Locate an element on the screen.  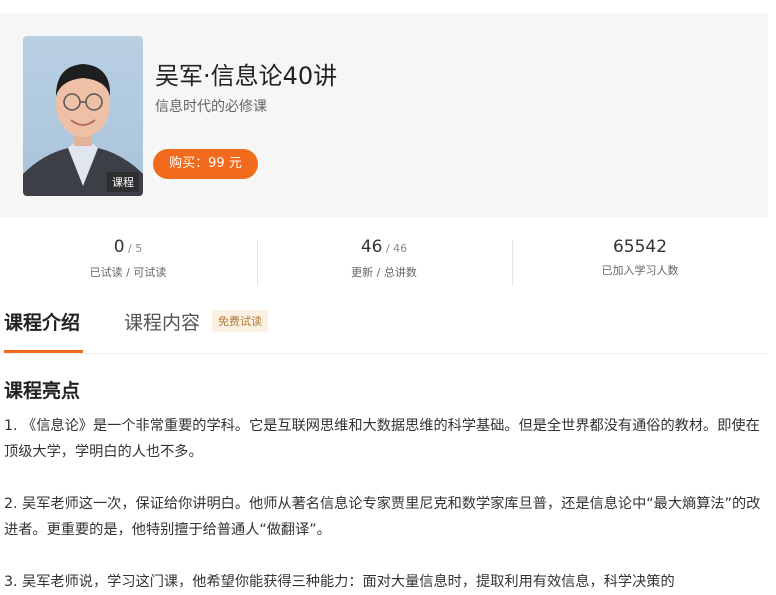
stat-learners: 65542 已加入学习人数 is located at coordinates (640, 257).